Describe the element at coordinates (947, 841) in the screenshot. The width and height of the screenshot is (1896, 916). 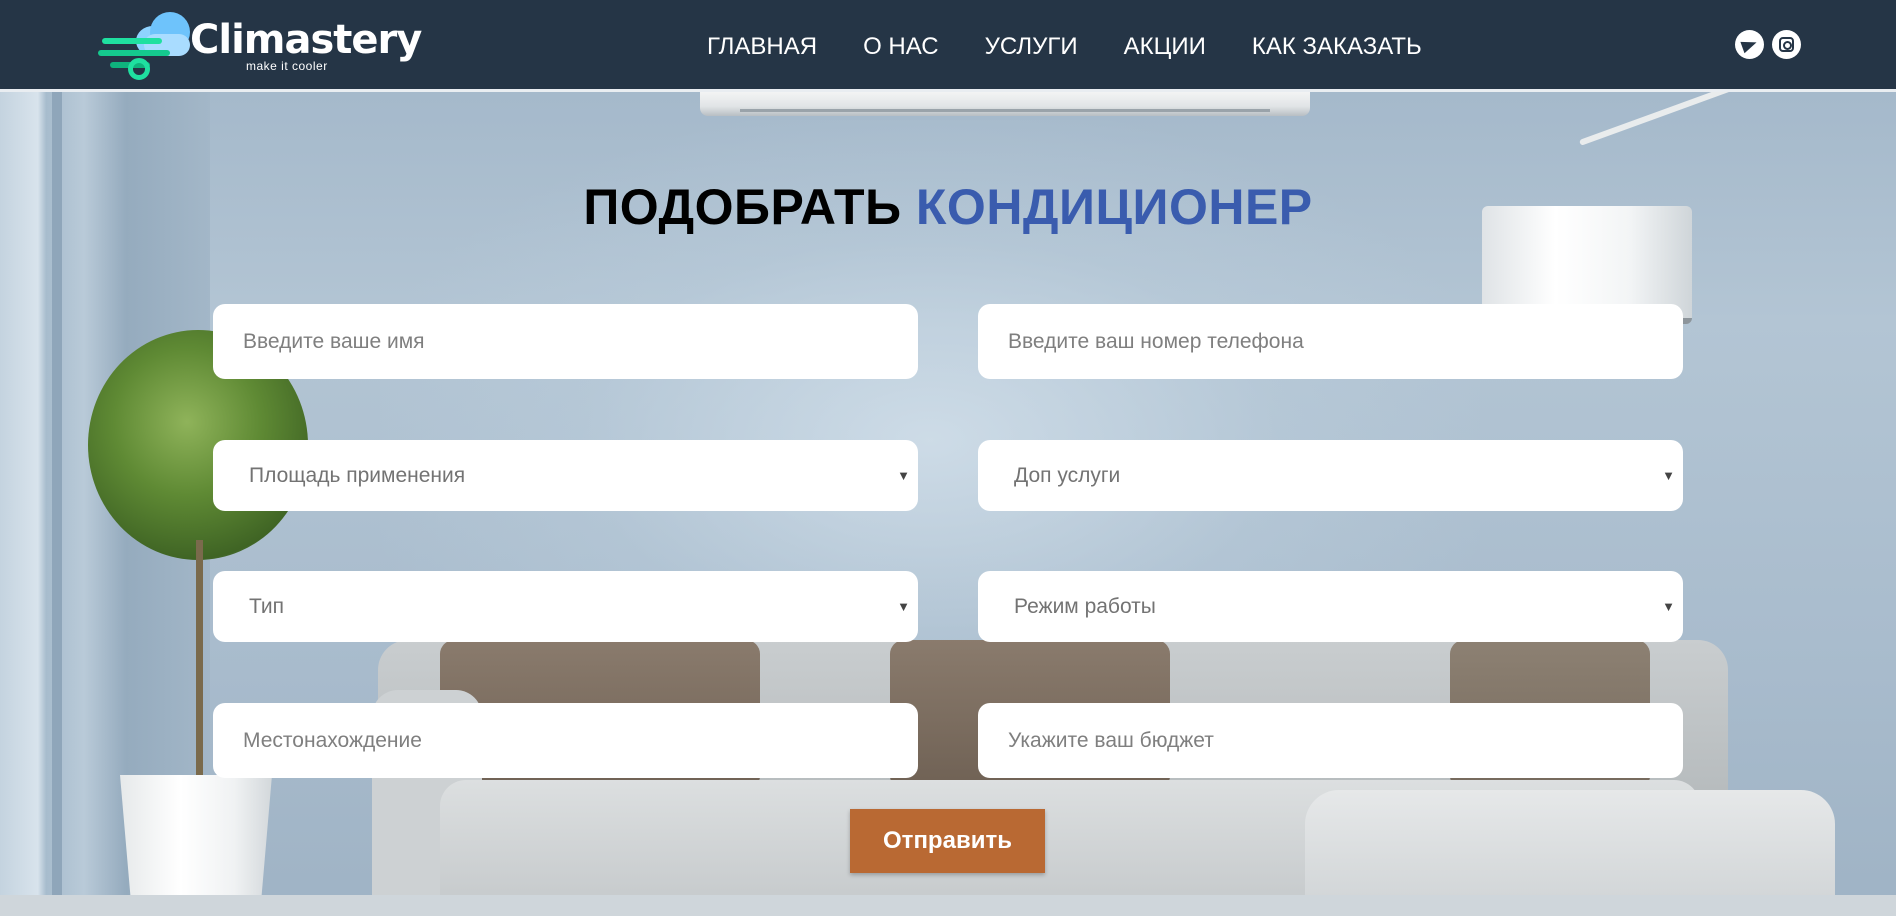
I see `submit-button: Отправить` at that location.